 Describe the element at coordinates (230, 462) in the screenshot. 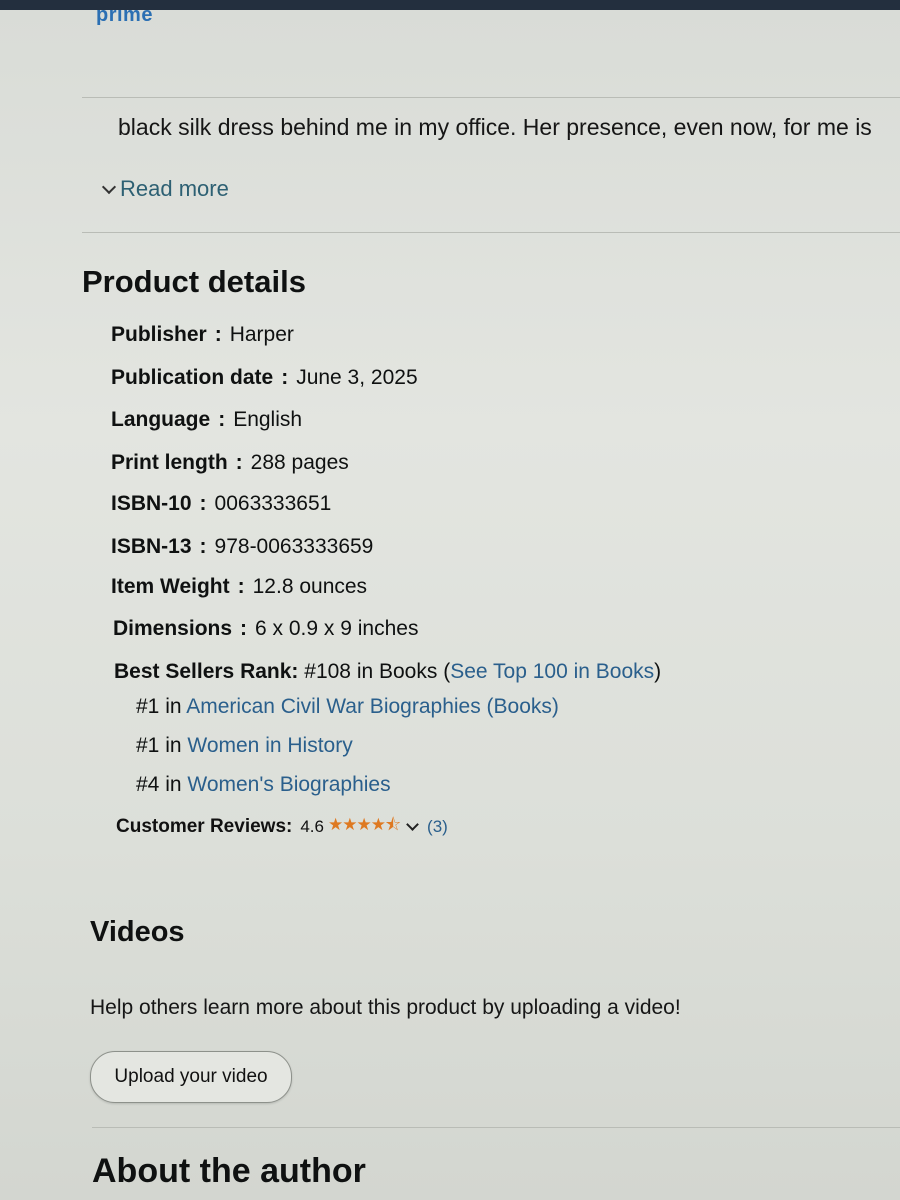

I see `detail-print-length: Print length:288 pages` at that location.